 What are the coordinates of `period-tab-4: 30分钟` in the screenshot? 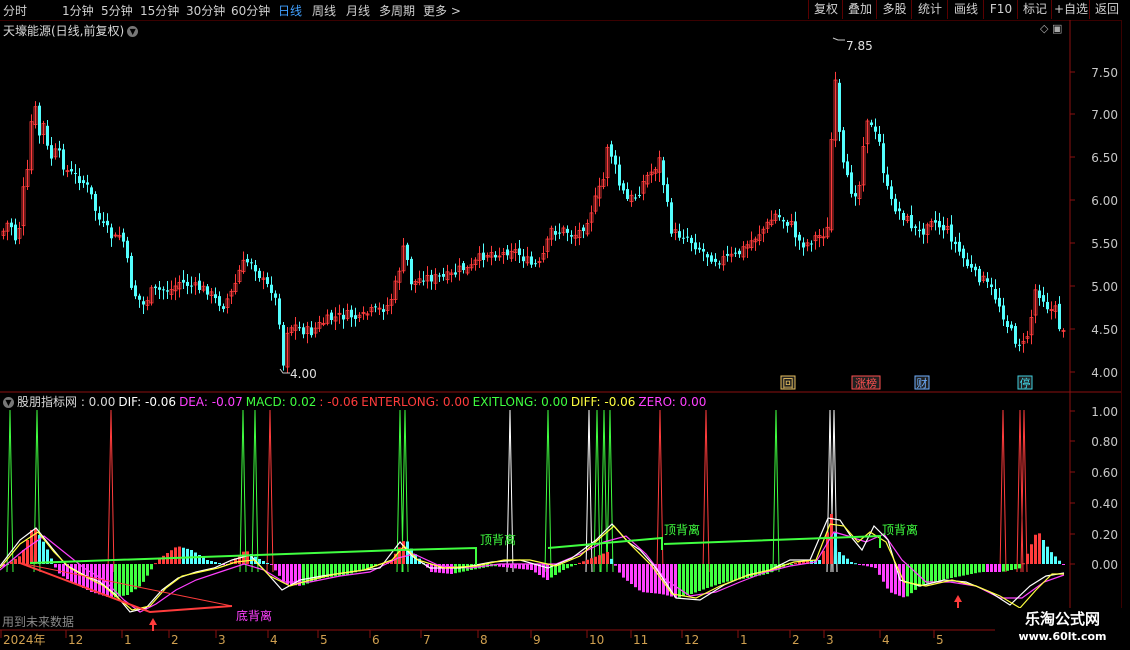 It's located at (205, 10).